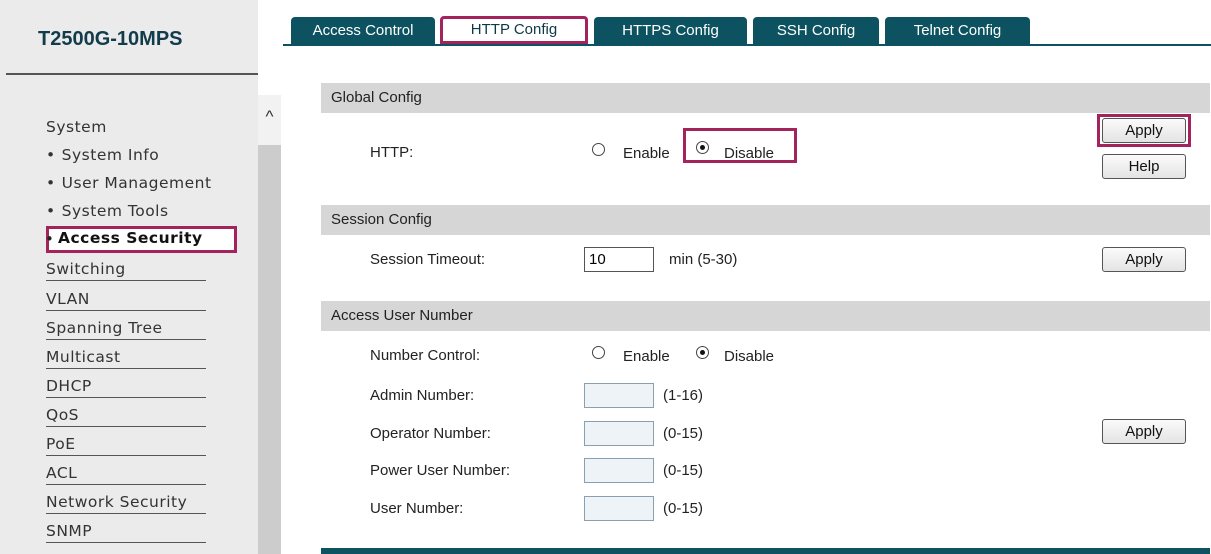  Describe the element at coordinates (683, 508) in the screenshot. I see `user-number-range: (0-15)` at that location.